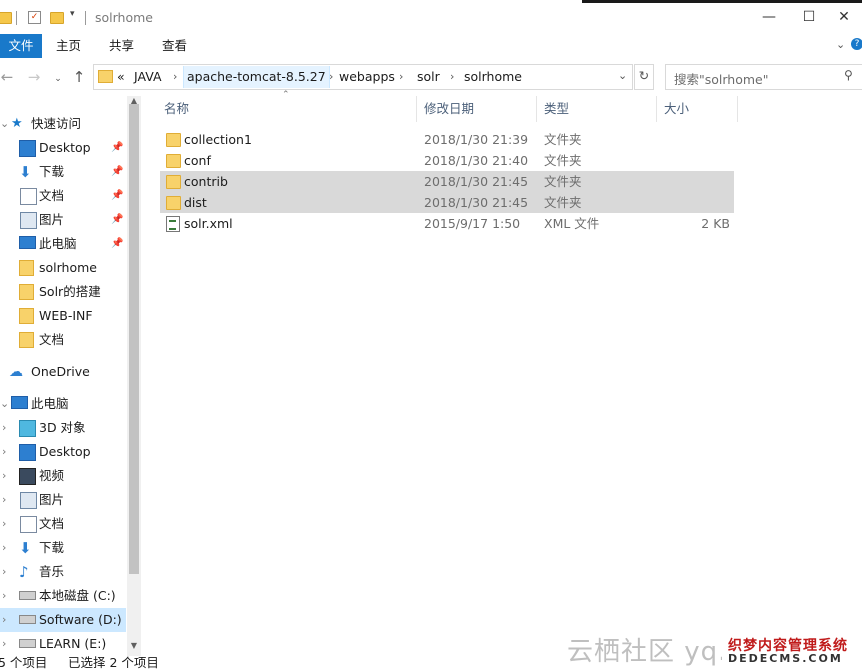  Describe the element at coordinates (431, 46) in the screenshot. I see `ribbon-tabs: 文件 主页 共享 查看 ⌄ ?` at that location.